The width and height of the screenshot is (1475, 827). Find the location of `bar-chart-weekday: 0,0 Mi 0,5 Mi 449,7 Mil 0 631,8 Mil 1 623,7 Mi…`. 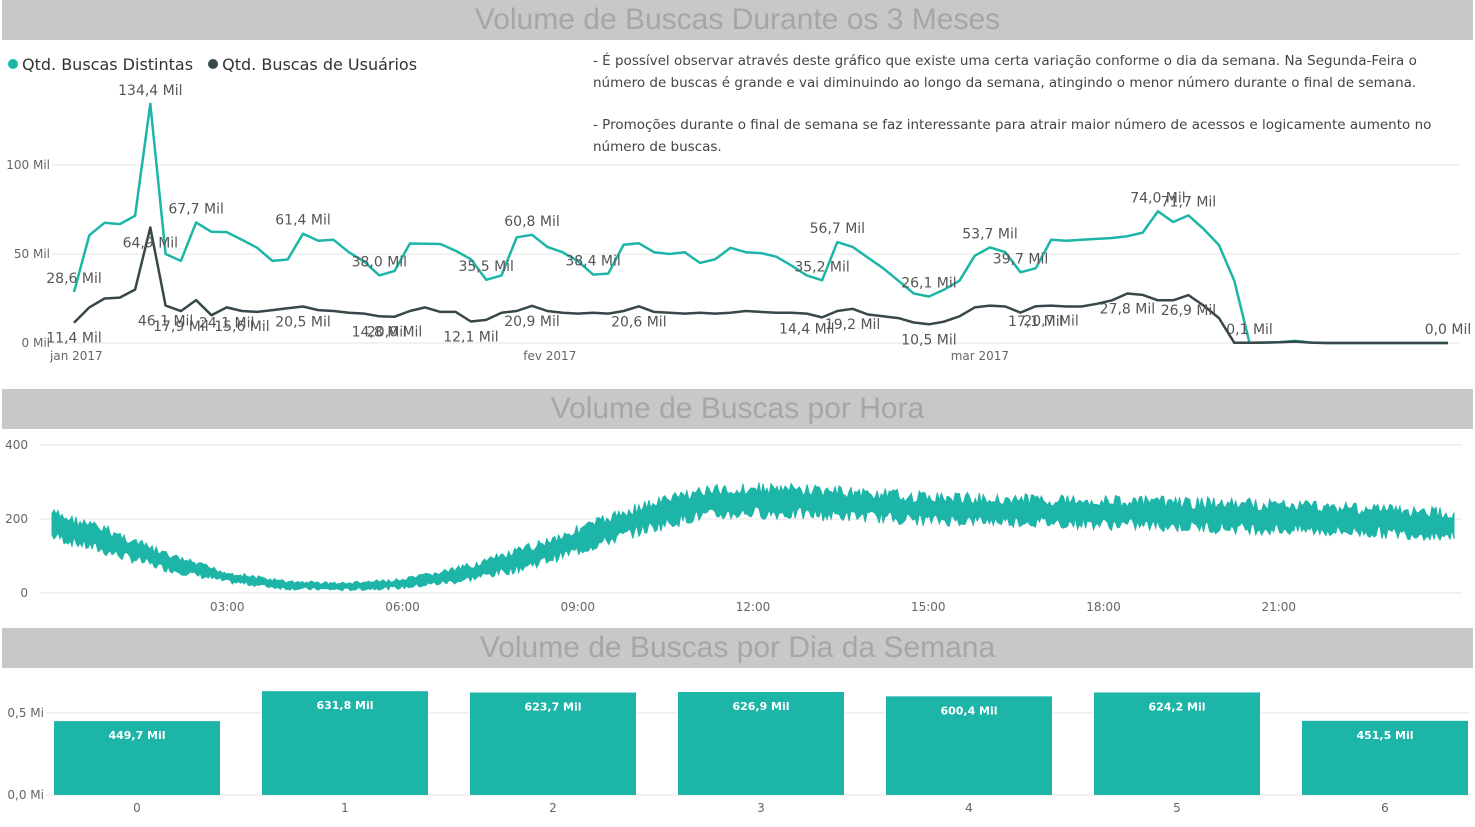

bar-chart-weekday: 0,0 Mi 0,5 Mi 449,7 Mil 0 631,8 Mil 1 623,7 Mi… is located at coordinates (738, 753).